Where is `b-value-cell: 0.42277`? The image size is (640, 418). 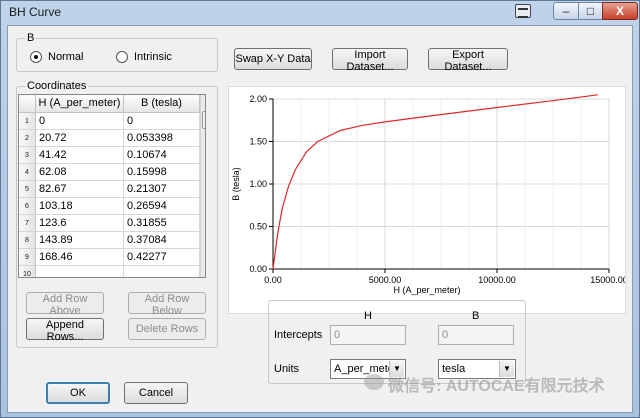
b-value-cell: 0.42277 is located at coordinates (162, 257).